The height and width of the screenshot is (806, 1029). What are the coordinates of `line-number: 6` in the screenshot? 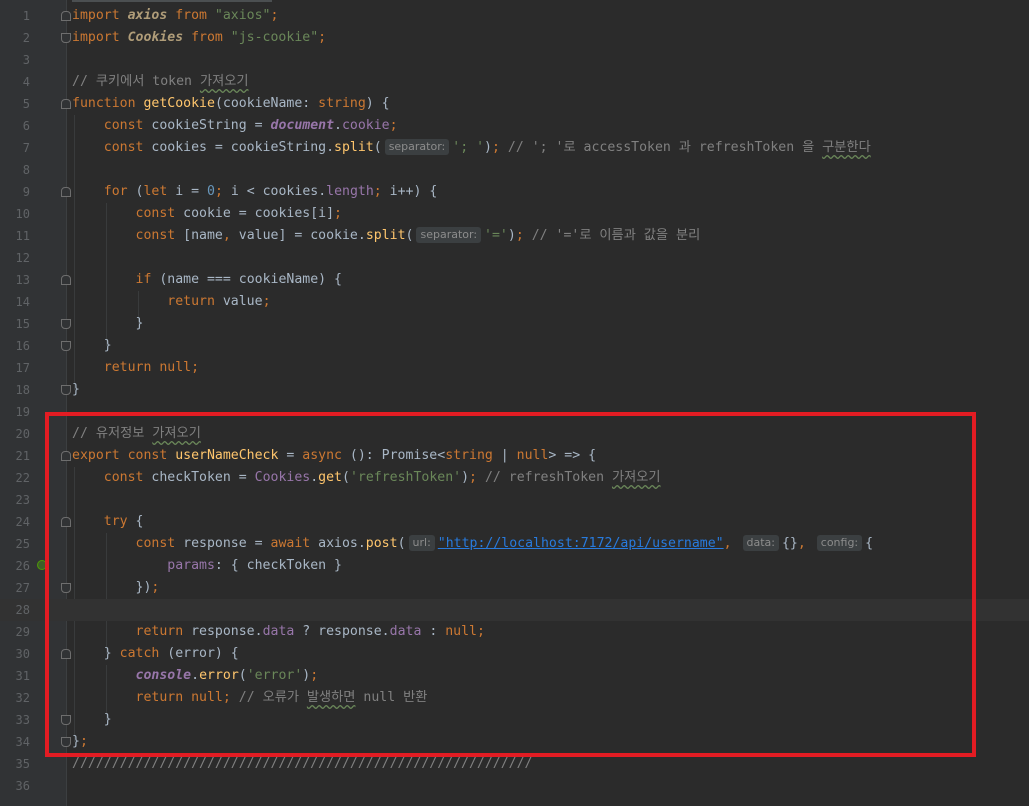 It's located at (15, 126).